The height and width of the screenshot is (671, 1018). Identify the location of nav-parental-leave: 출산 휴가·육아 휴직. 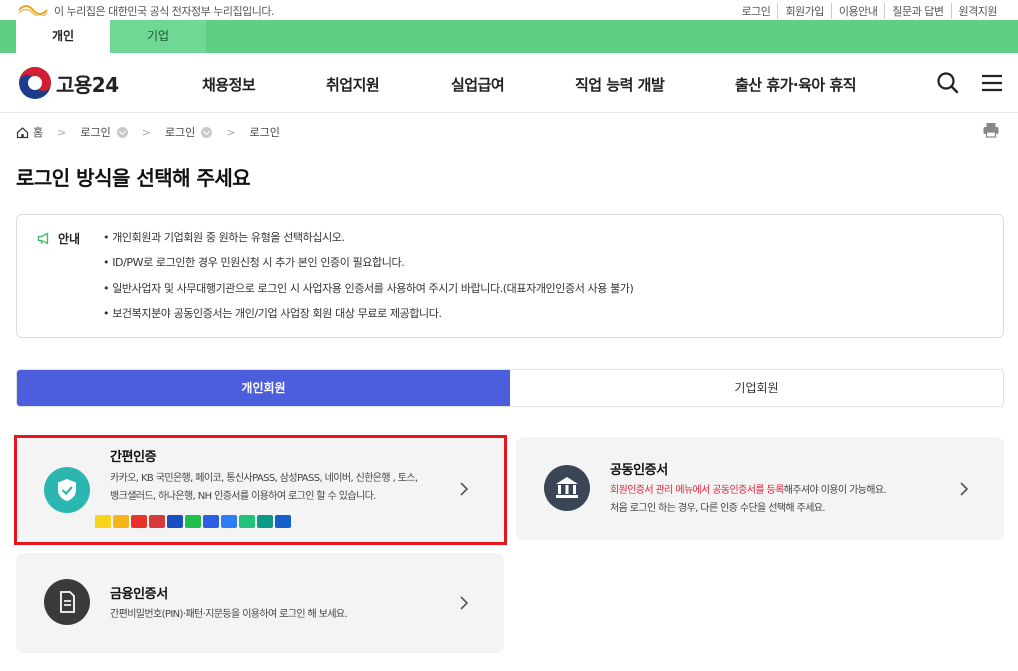
(796, 84).